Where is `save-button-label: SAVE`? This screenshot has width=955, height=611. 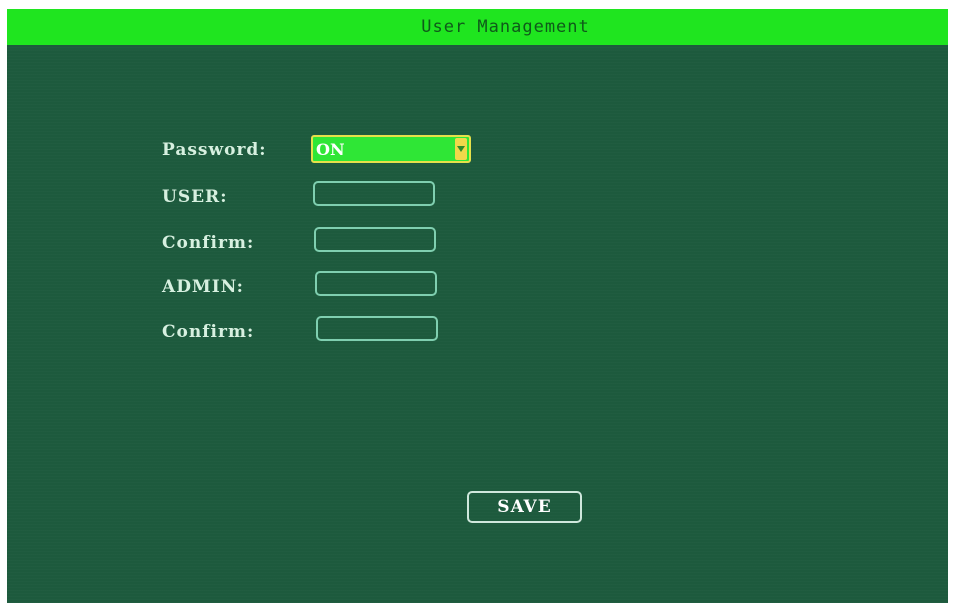 save-button-label: SAVE is located at coordinates (524, 507).